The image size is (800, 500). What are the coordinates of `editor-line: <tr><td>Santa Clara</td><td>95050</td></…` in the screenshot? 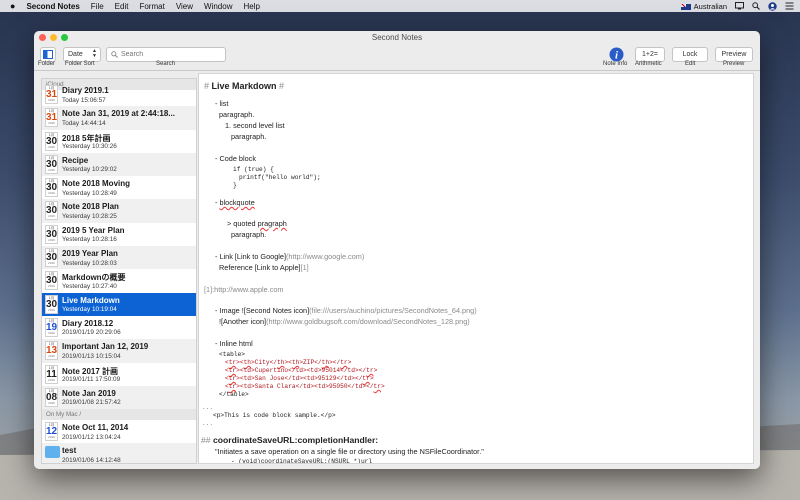 It's located at (305, 386).